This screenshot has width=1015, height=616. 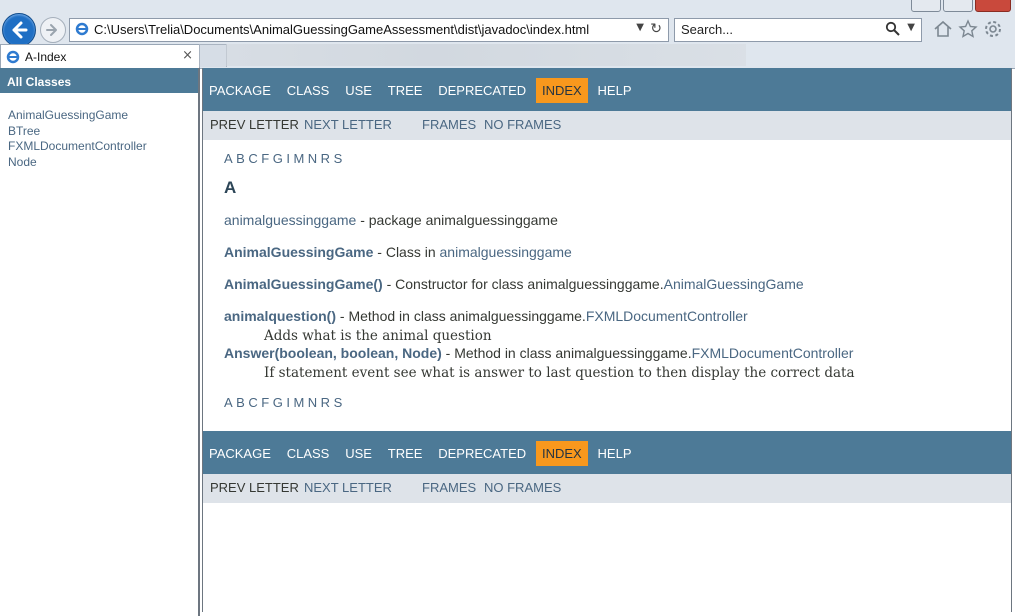 I want to click on entry-package-link: animalguessinggame, so click(x=506, y=252).